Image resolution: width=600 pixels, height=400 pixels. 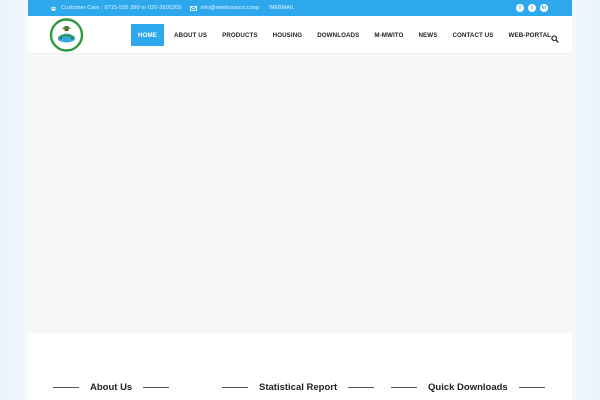 I want to click on footer-heading-downloads: Quick Downloads, so click(x=468, y=387).